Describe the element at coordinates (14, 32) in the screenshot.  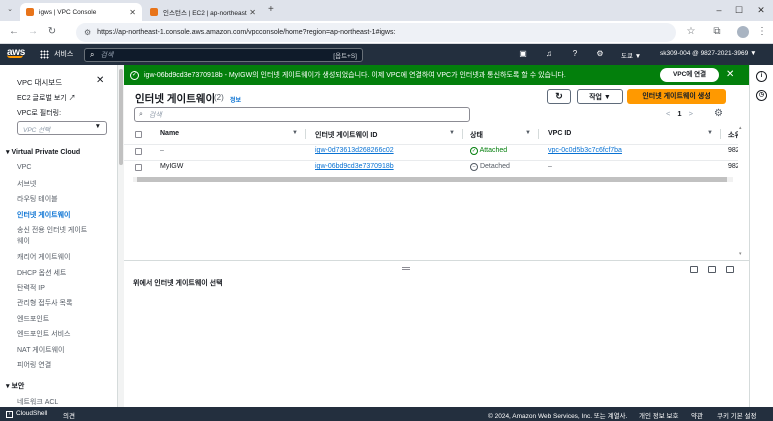
I see `back-icon: ←` at that location.